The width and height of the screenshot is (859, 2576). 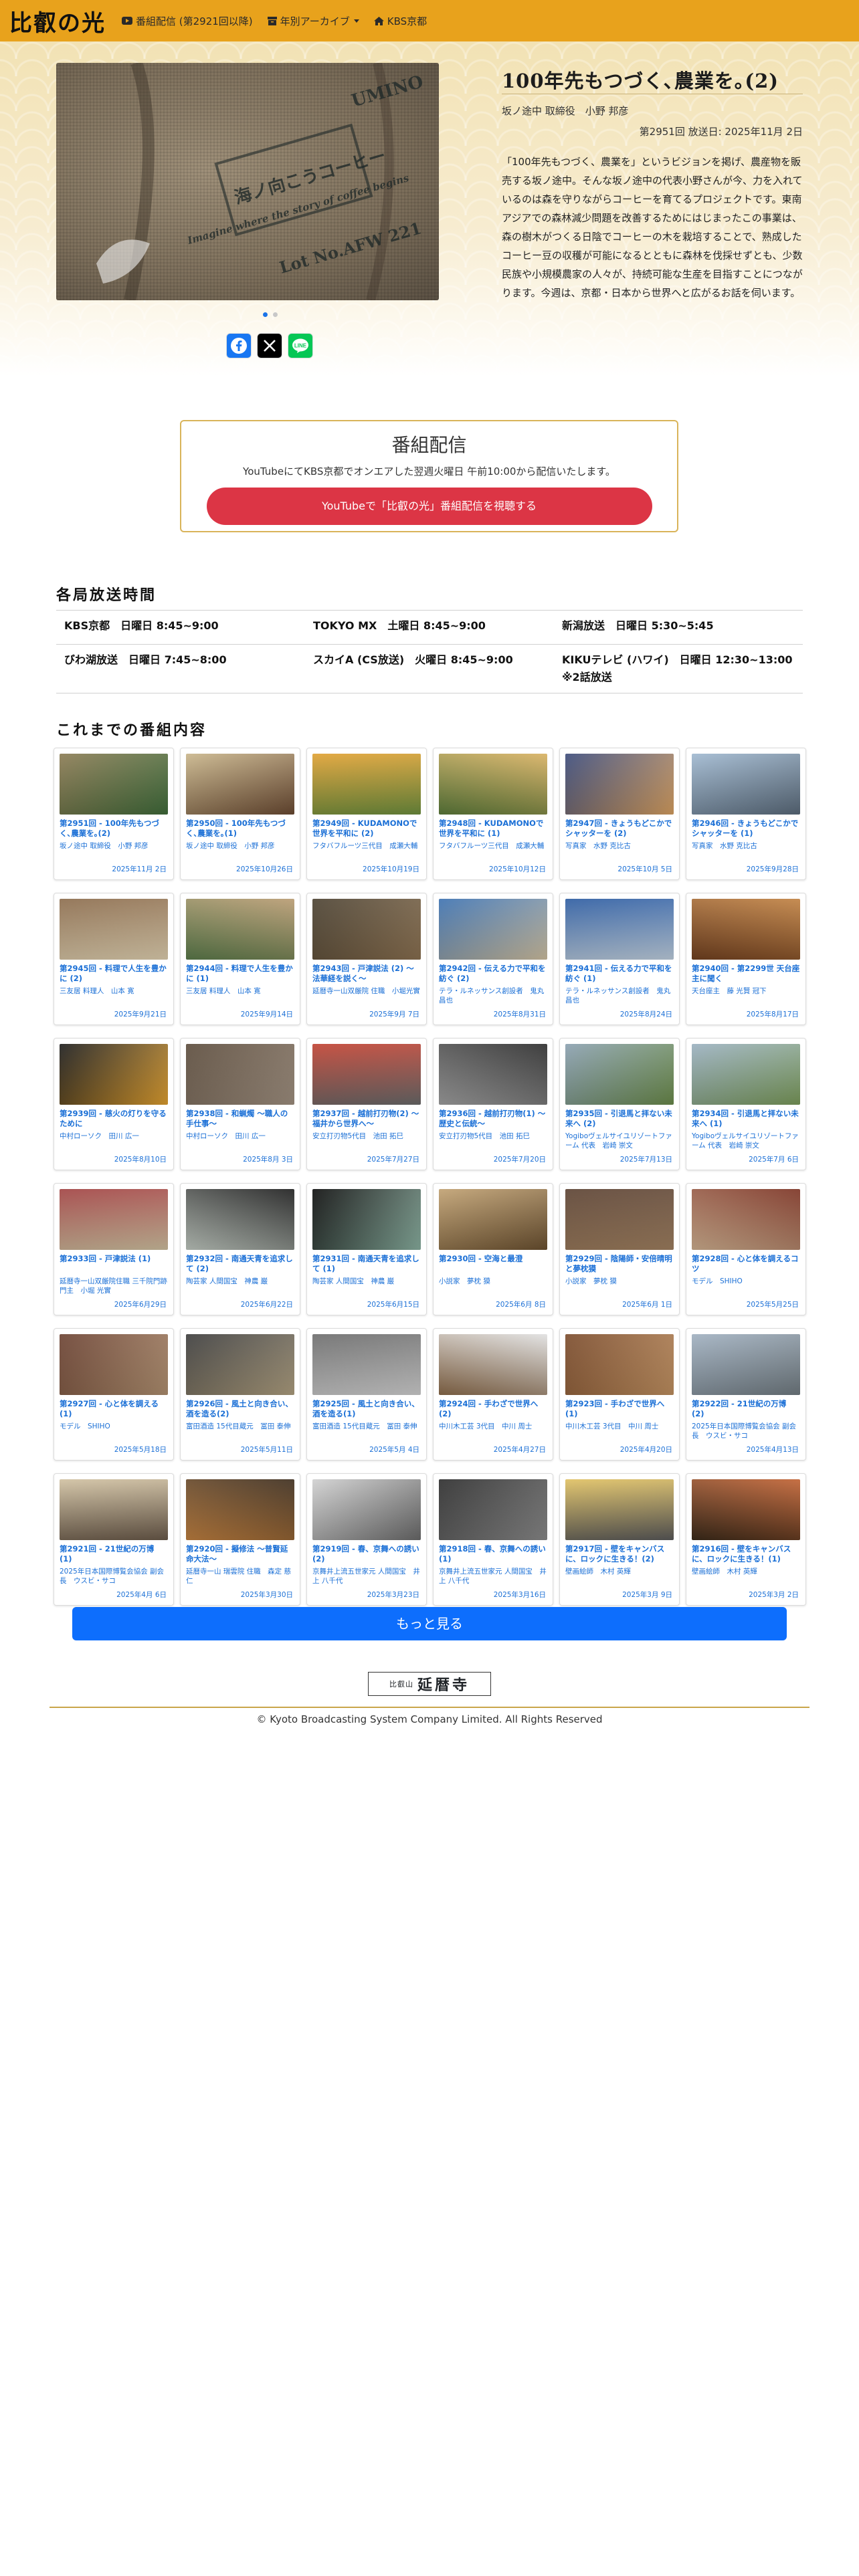 I want to click on episode-card-title: 第2949回 - KUDAMONOで世界を平和に (2), so click(x=367, y=829).